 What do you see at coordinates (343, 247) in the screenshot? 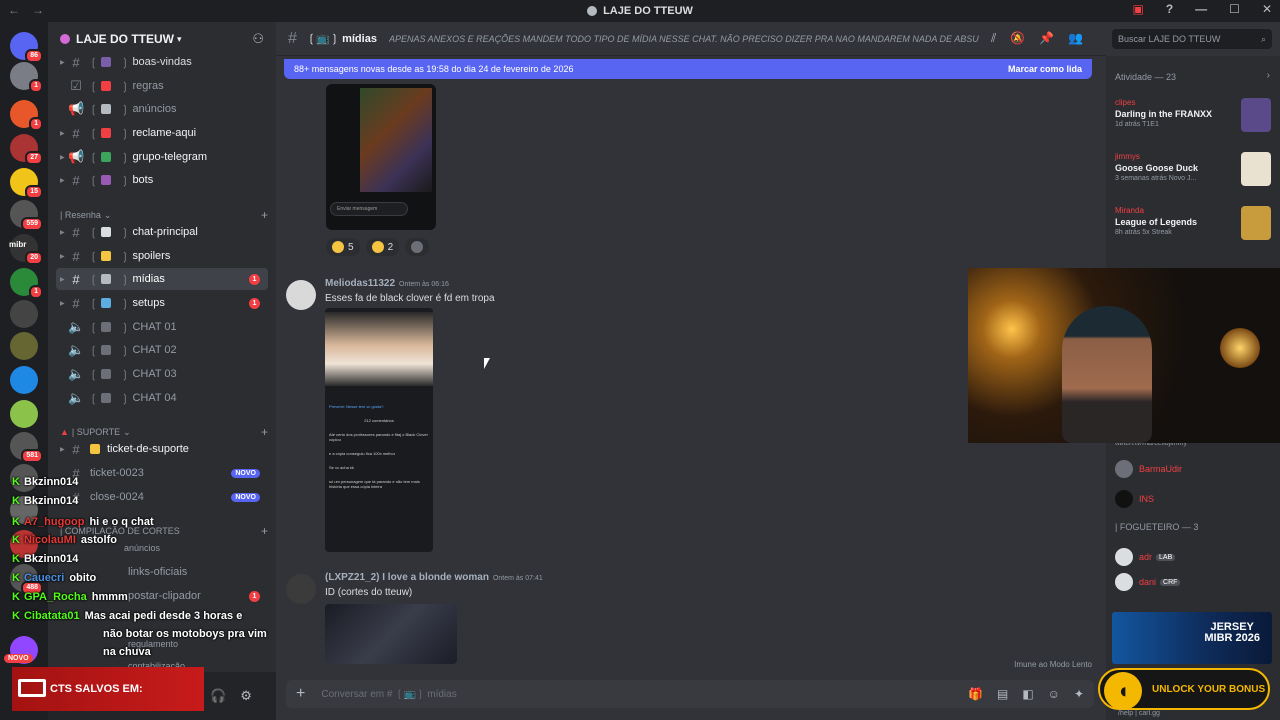
I see `reaction-laugh: 5` at bounding box center [343, 247].